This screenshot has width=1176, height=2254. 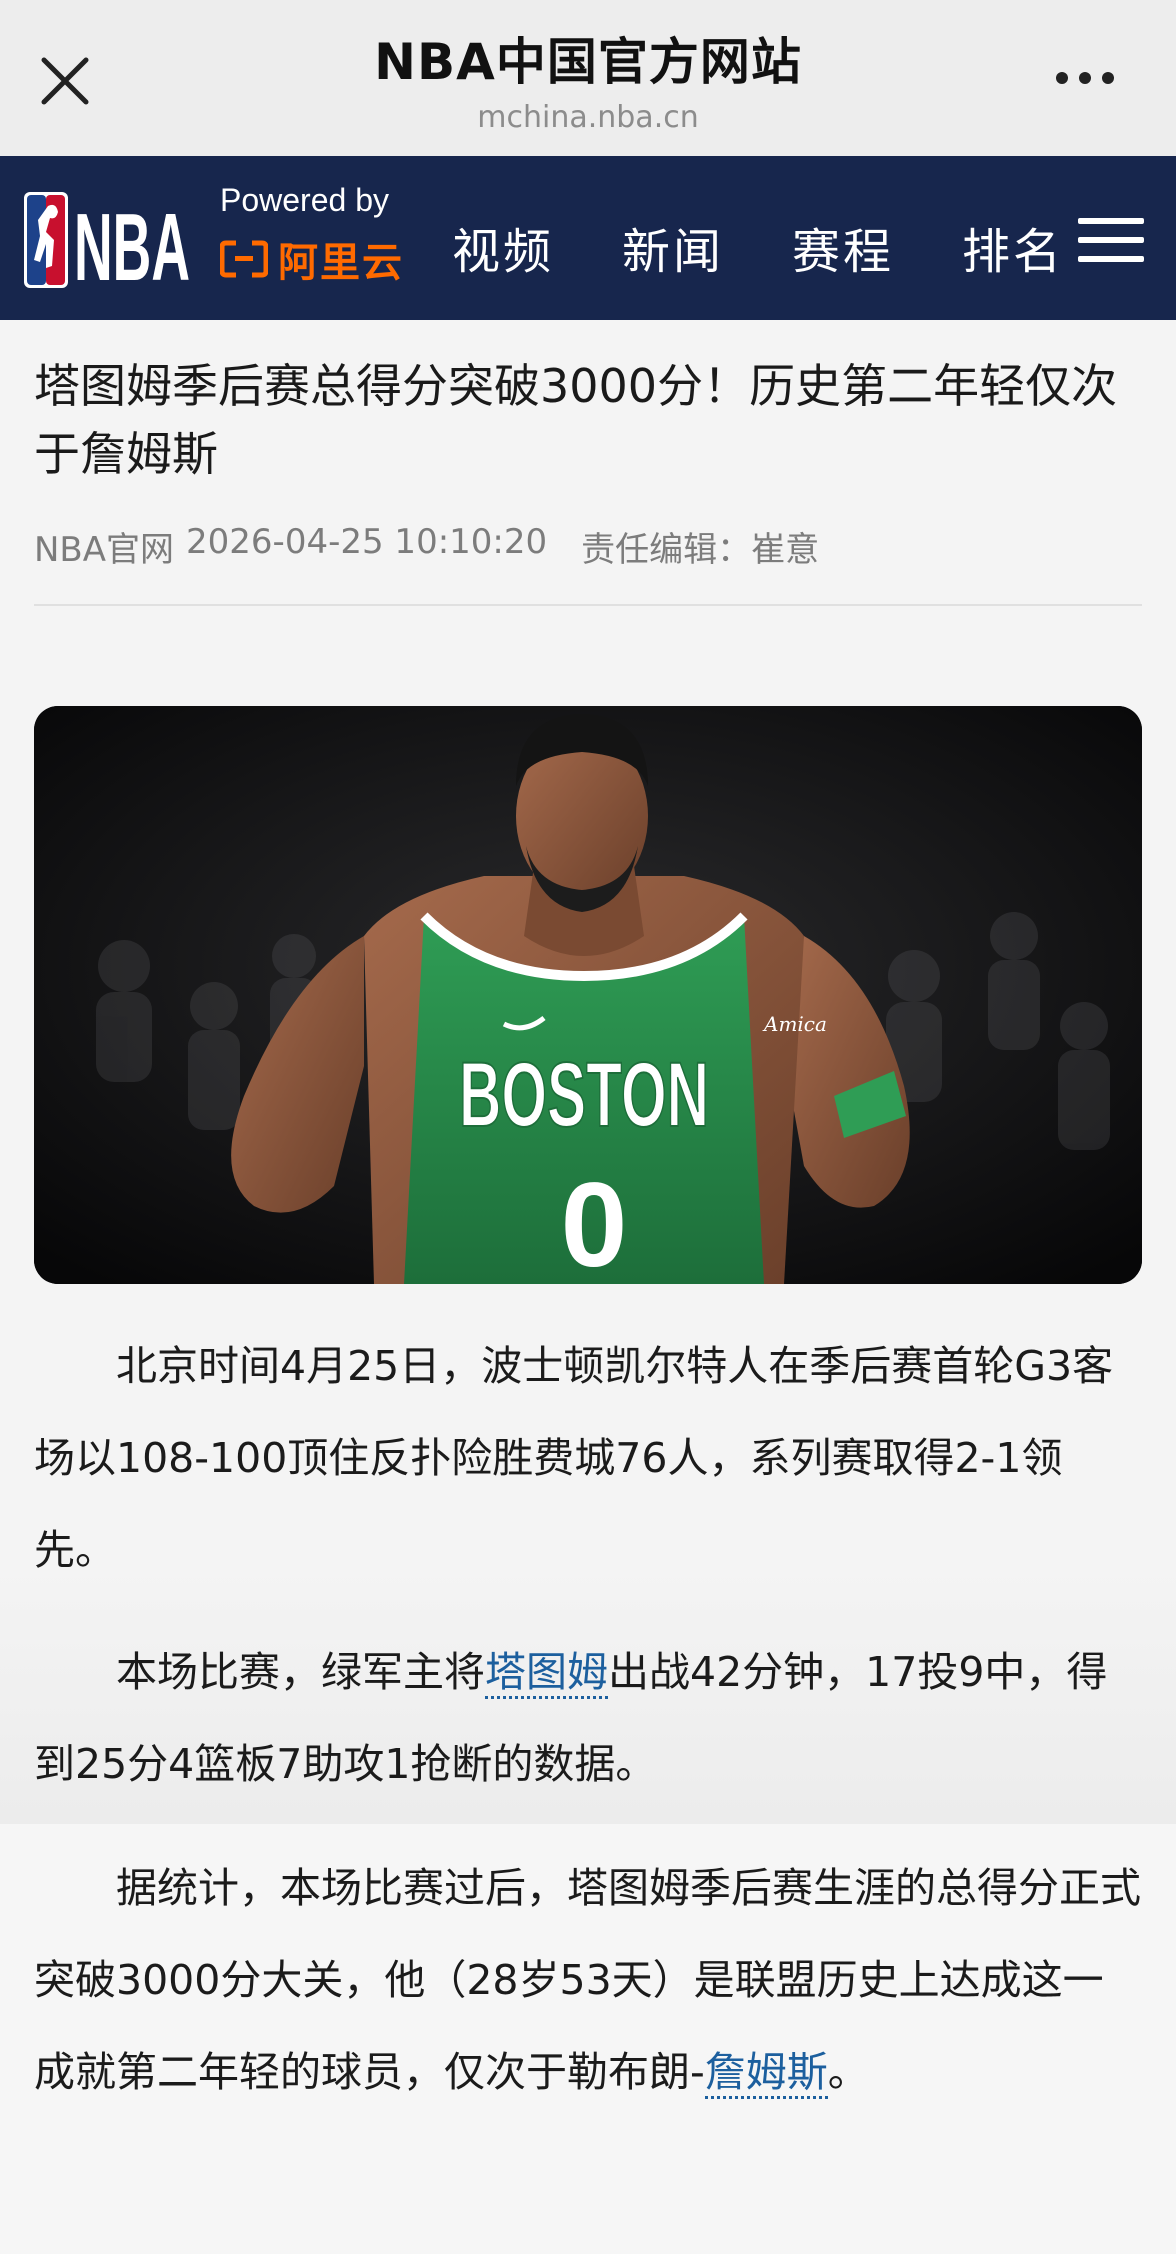 What do you see at coordinates (584, 1095) in the screenshot?
I see `svg-text: BOSTON` at bounding box center [584, 1095].